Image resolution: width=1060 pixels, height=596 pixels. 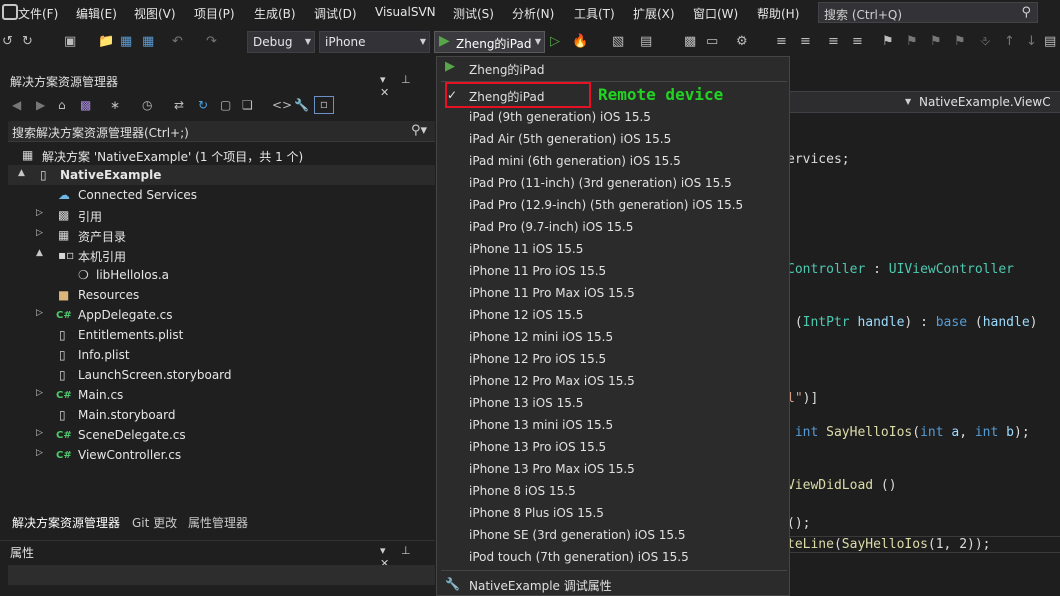 I want to click on format-icon: ≡, so click(x=781, y=41).